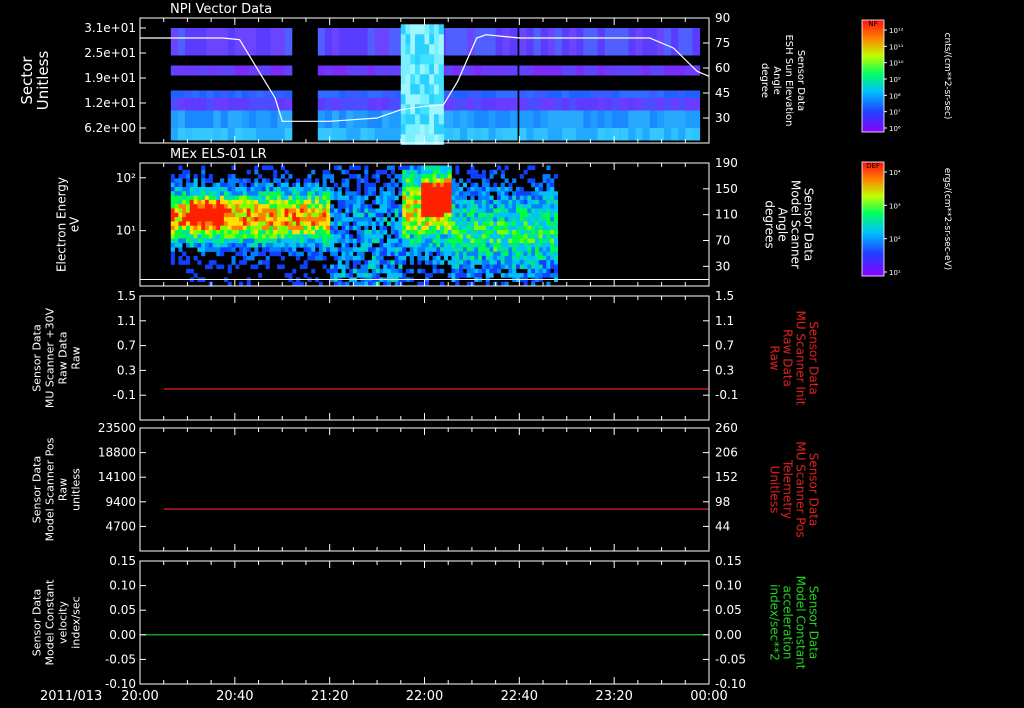 This screenshot has width=1024, height=708. I want to click on panel5-left-tick-label: 0.10, so click(122, 586).